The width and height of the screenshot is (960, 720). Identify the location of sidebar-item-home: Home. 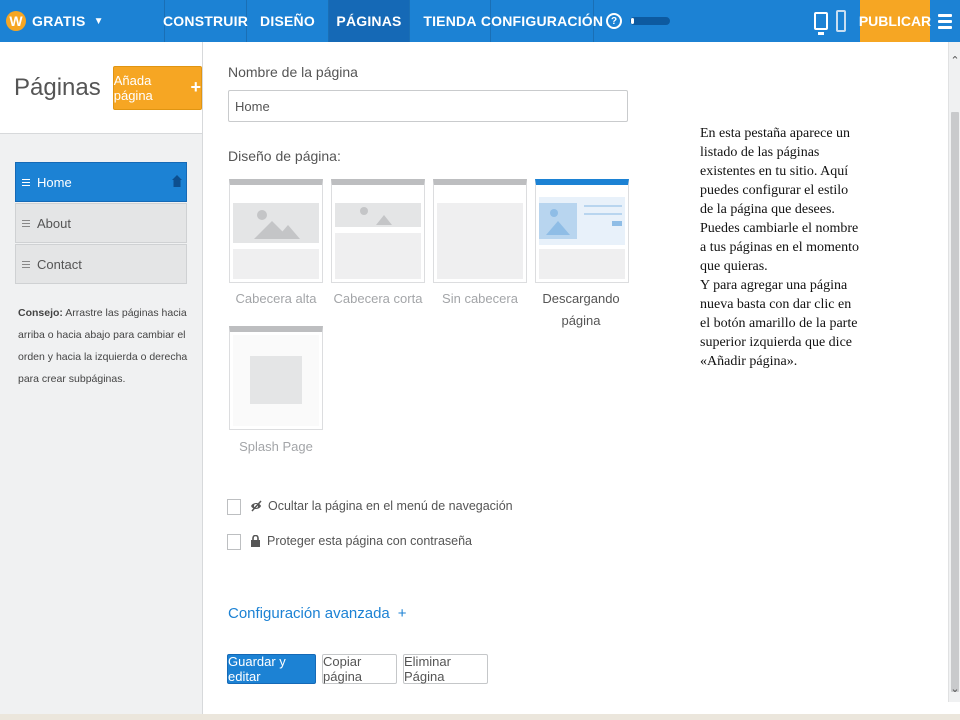
(101, 182).